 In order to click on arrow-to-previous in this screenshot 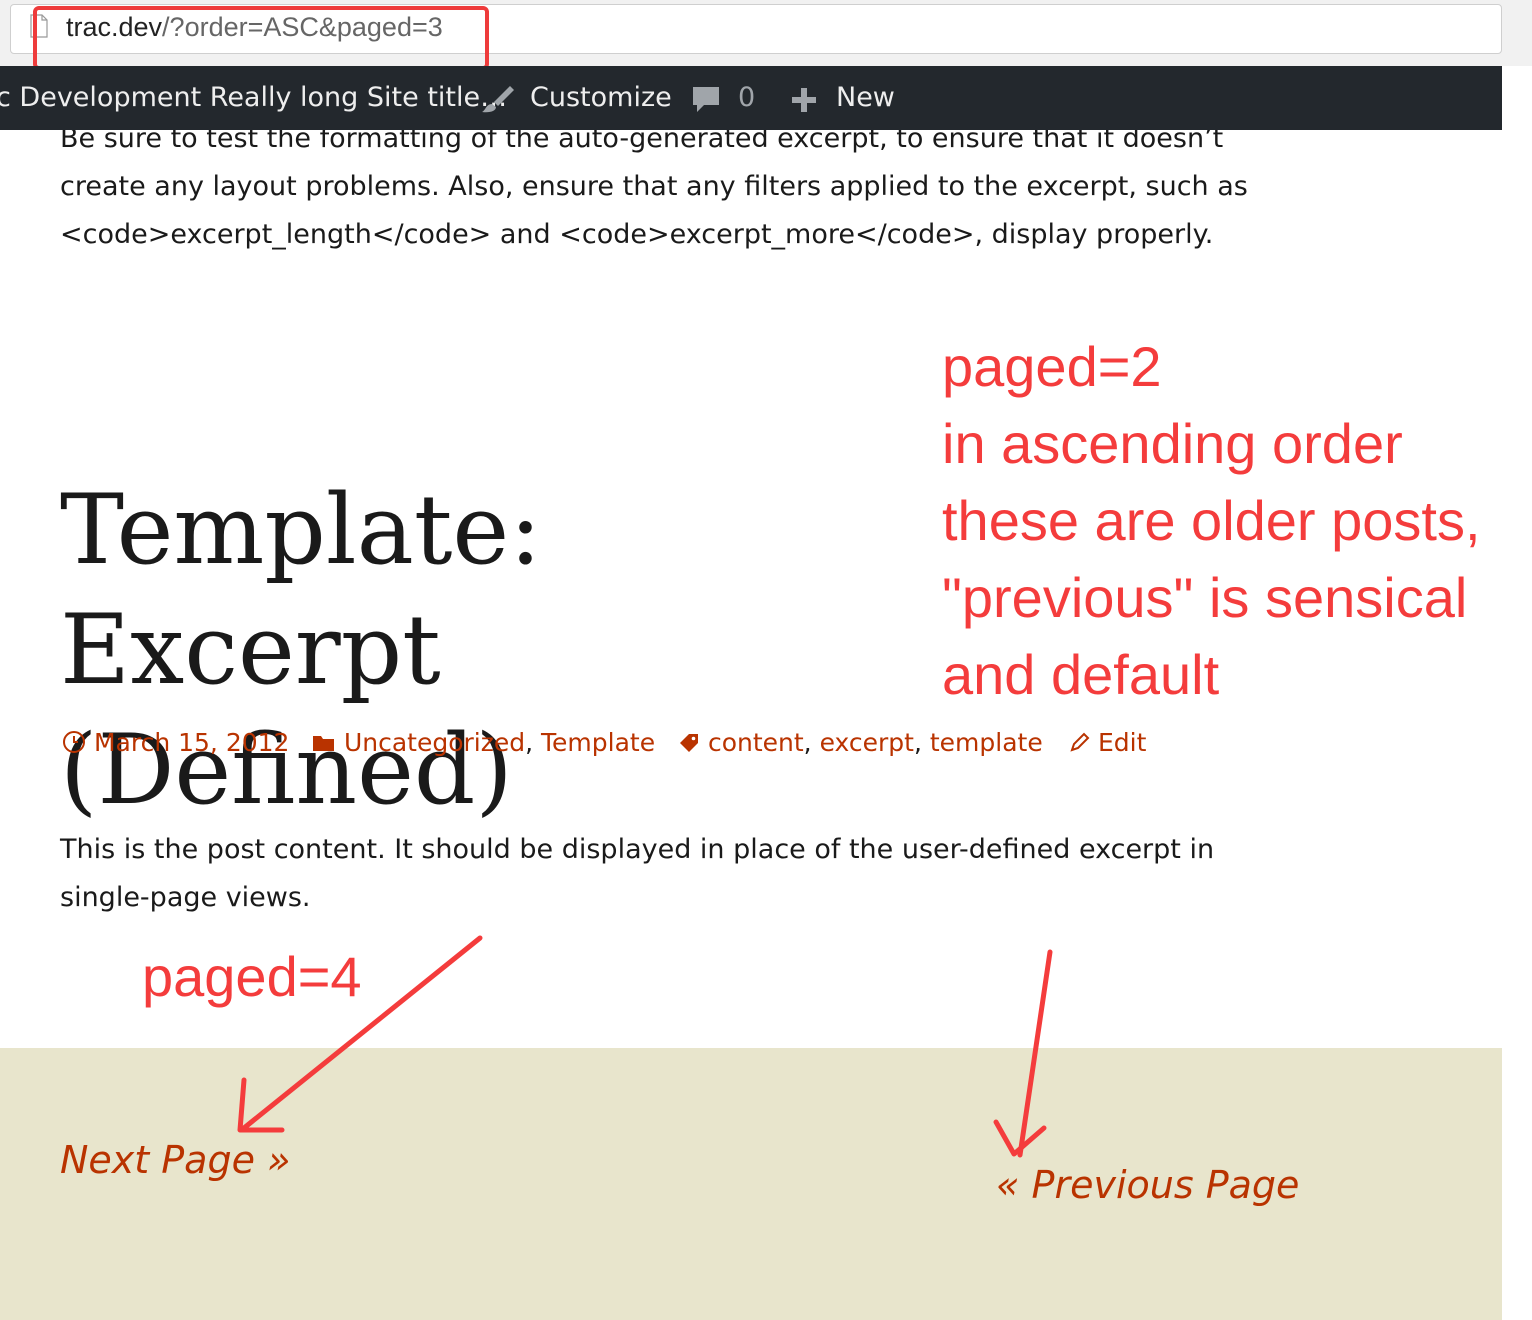, I will do `click(1035, 1053)`.